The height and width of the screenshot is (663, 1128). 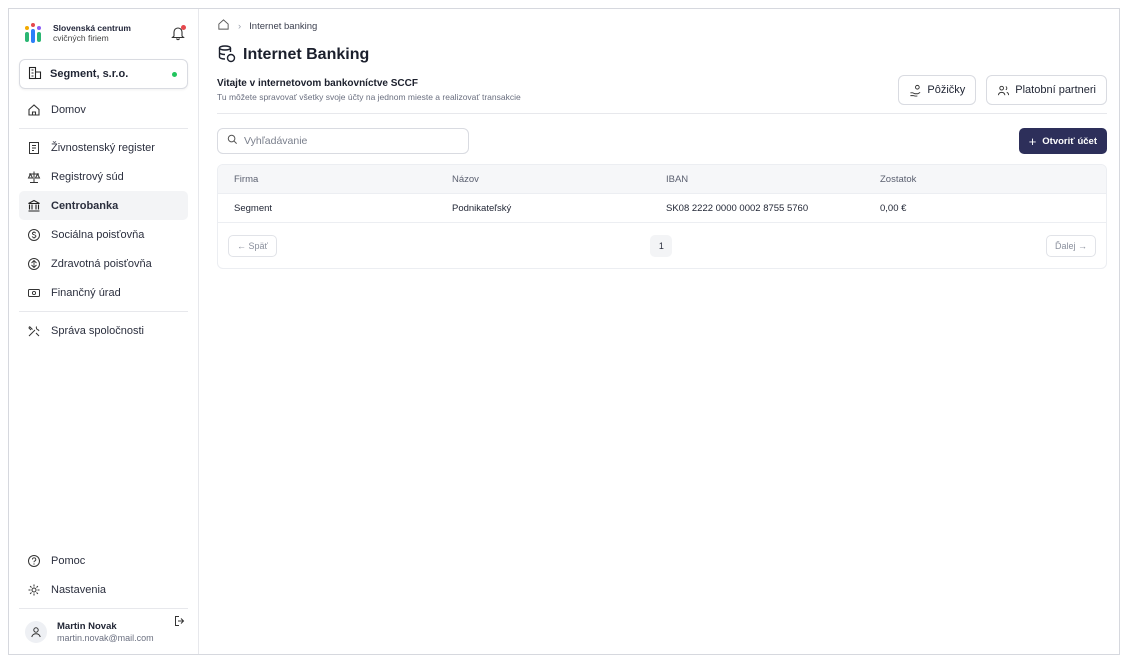 What do you see at coordinates (34, 293) in the screenshot?
I see `tax-office-icon` at bounding box center [34, 293].